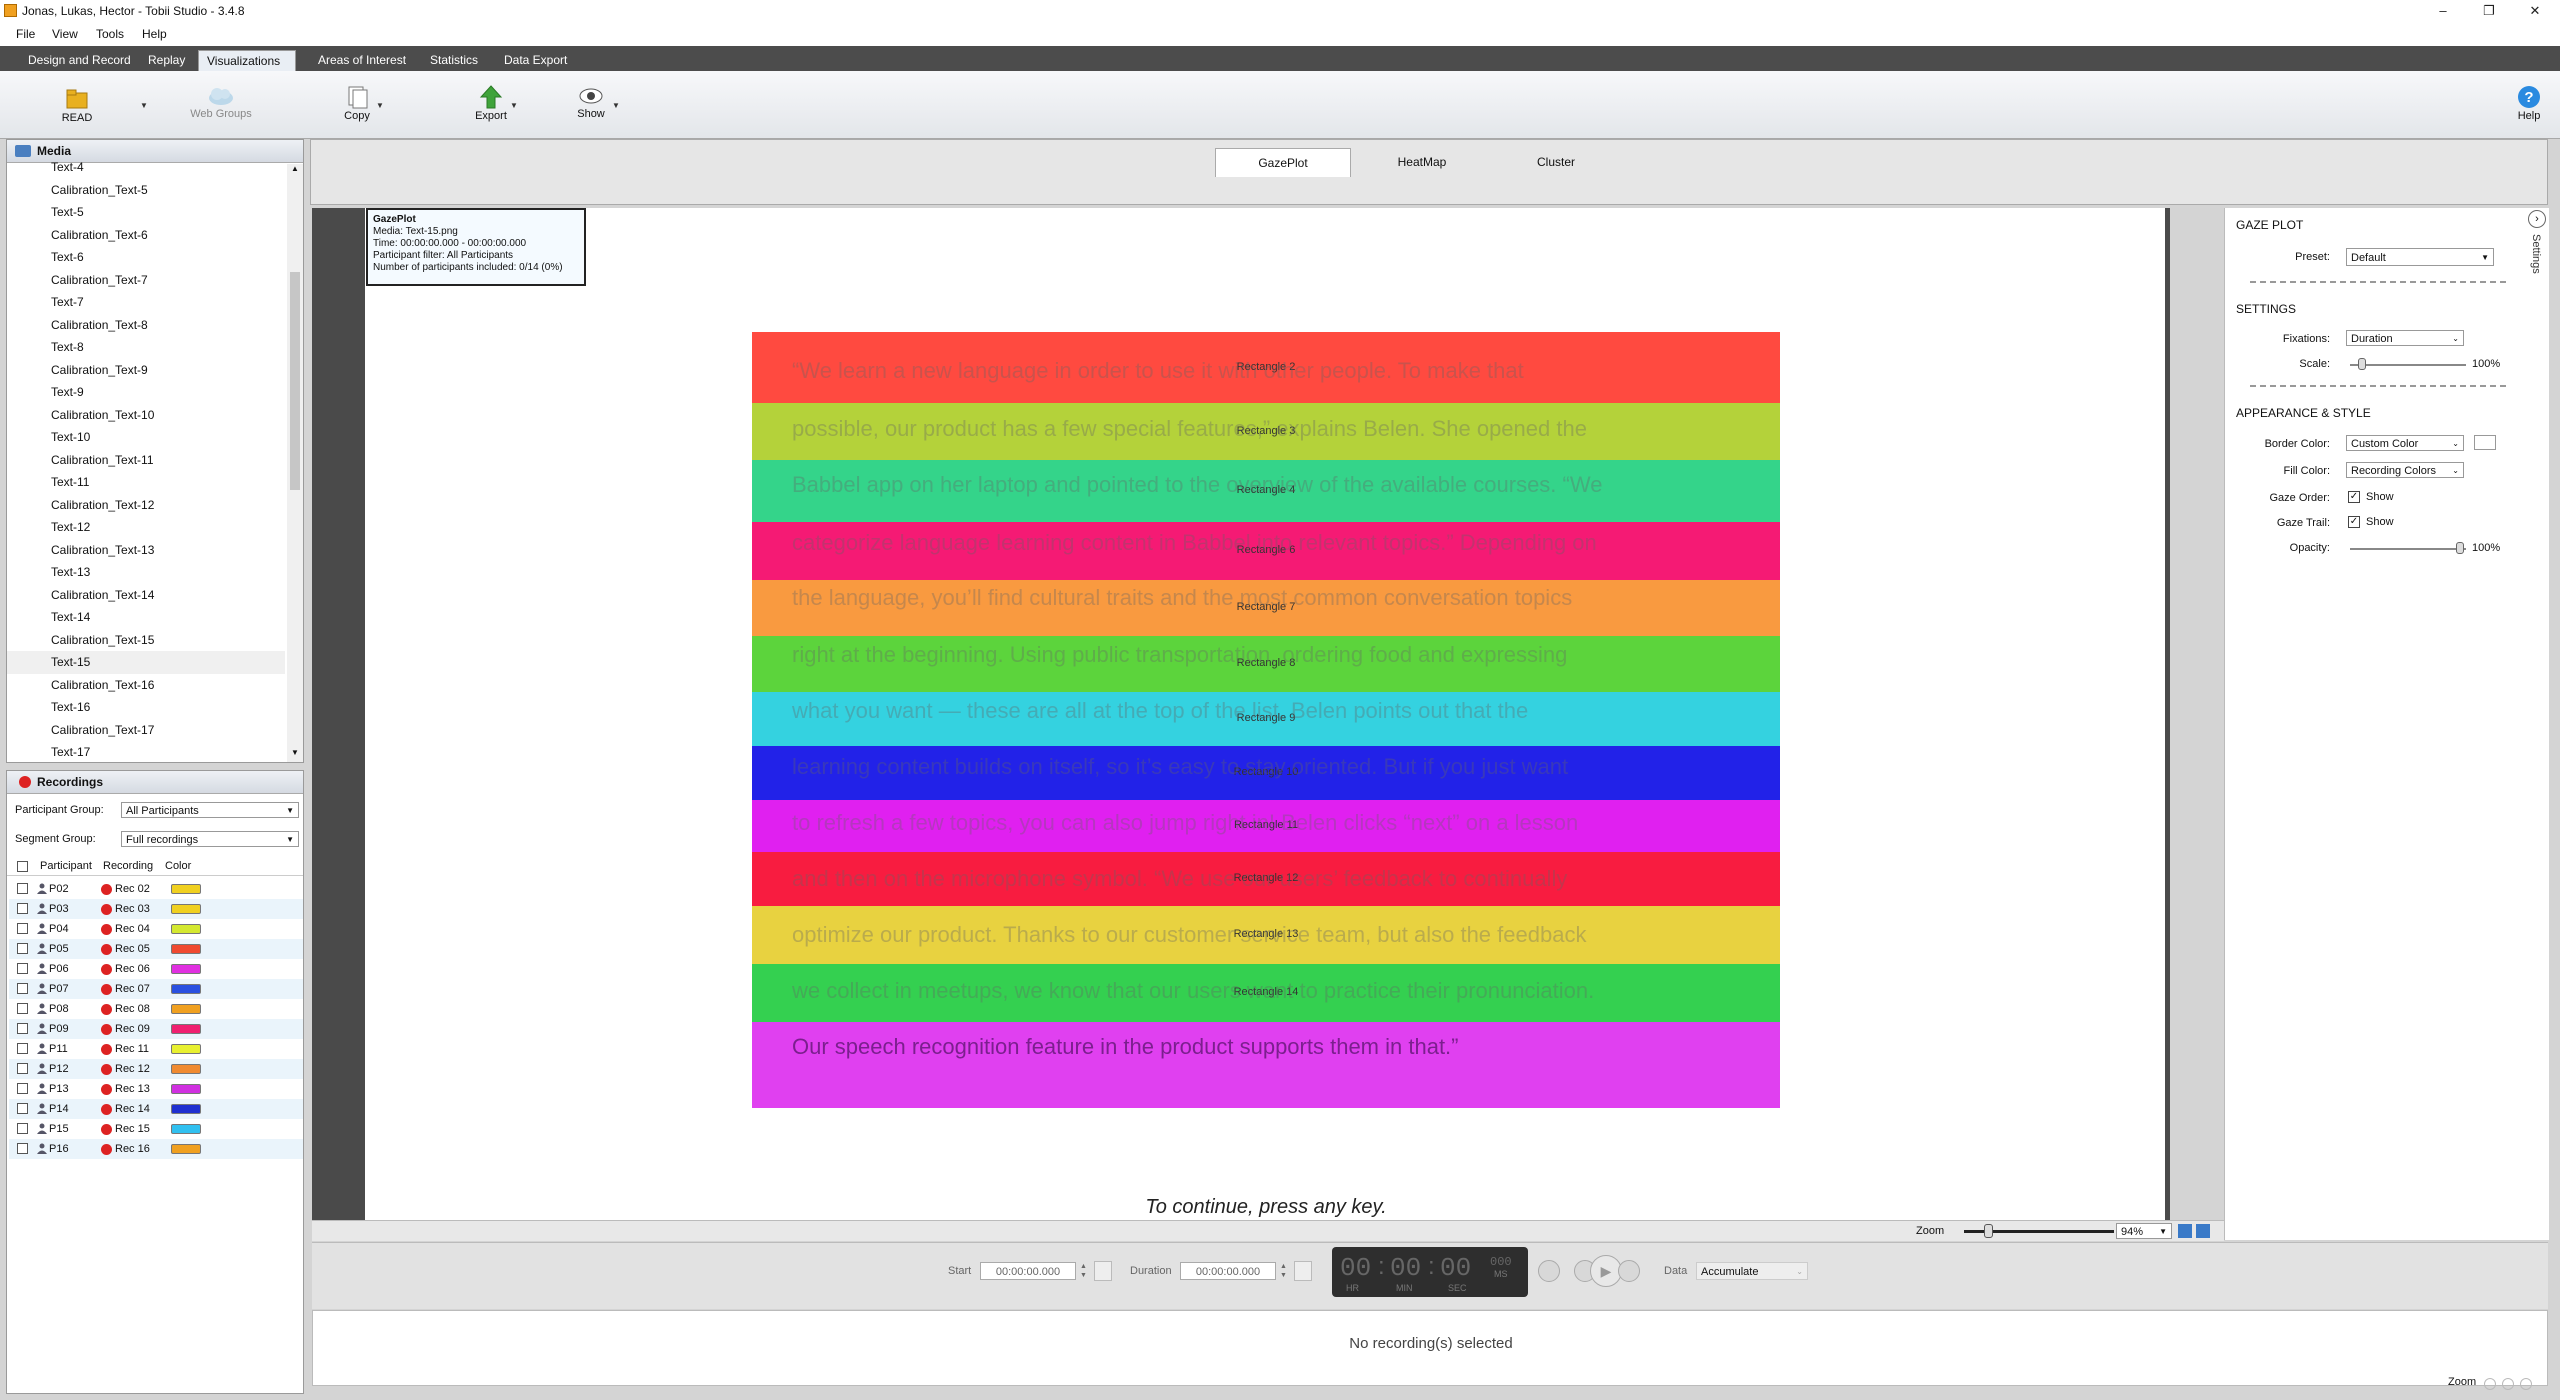 Image resolution: width=2560 pixels, height=1400 pixels. I want to click on border-color-select: Custom Color ⌄, so click(2405, 443).